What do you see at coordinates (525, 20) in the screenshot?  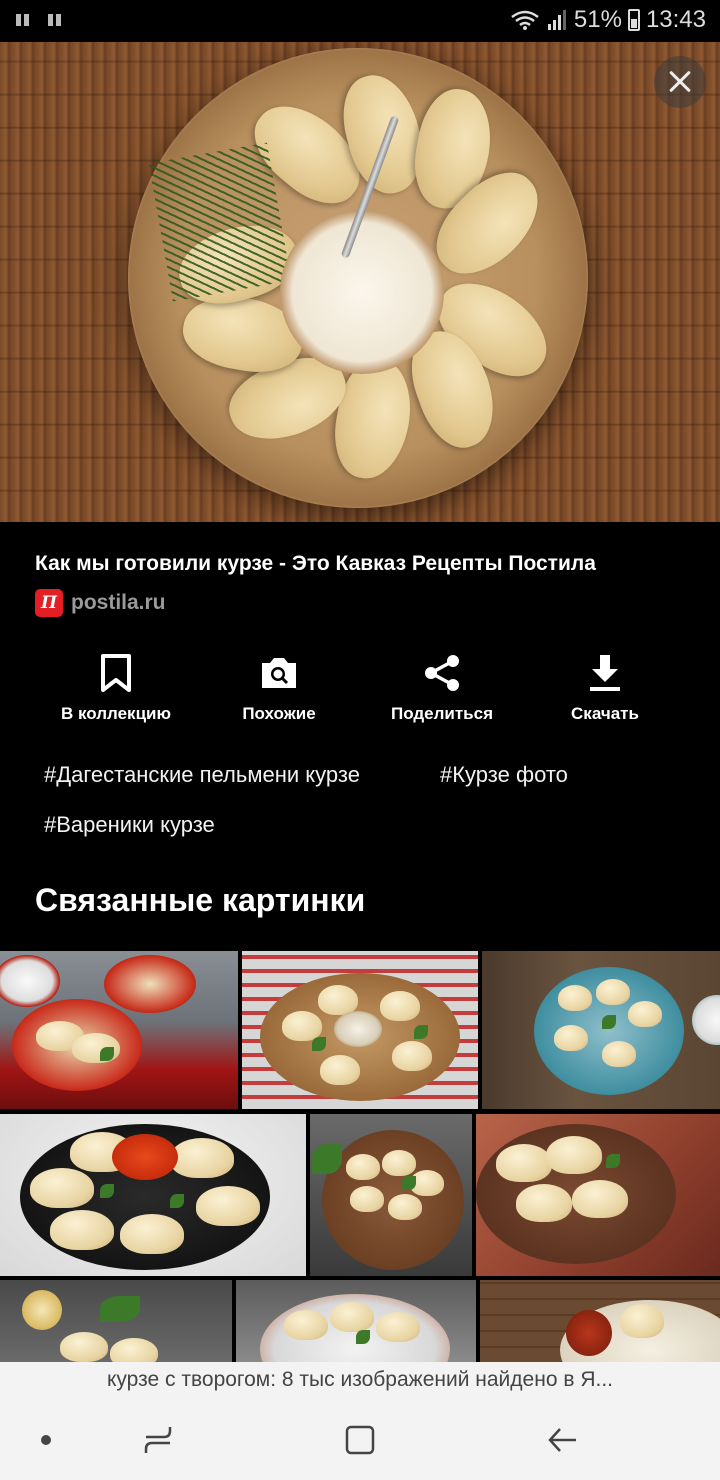 I see `wifi-icon` at bounding box center [525, 20].